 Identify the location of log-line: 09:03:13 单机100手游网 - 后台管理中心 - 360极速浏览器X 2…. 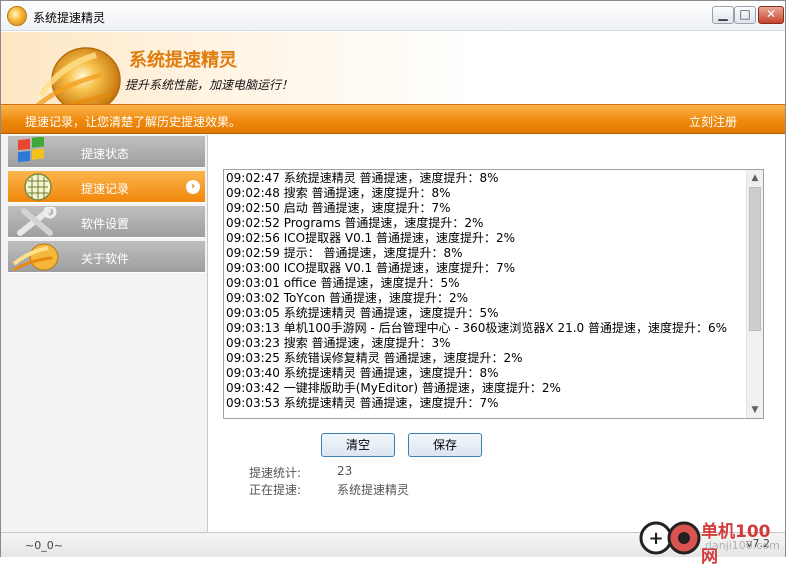
(477, 328).